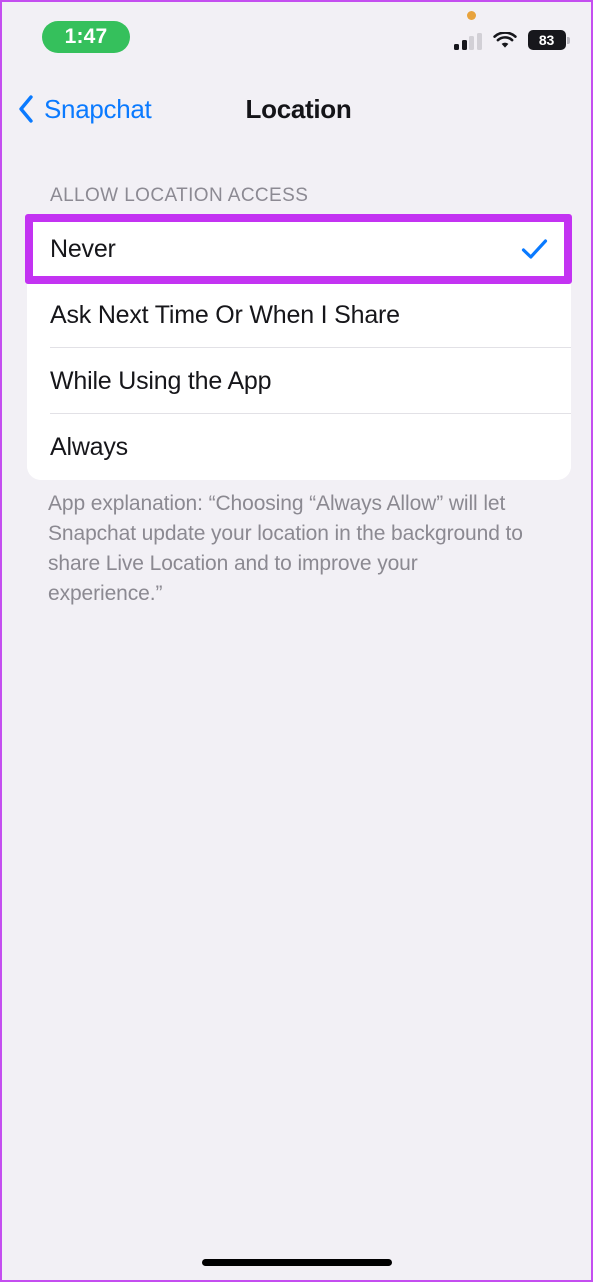 This screenshot has width=593, height=1282. What do you see at coordinates (471, 15) in the screenshot?
I see `privacy-indicator-dot` at bounding box center [471, 15].